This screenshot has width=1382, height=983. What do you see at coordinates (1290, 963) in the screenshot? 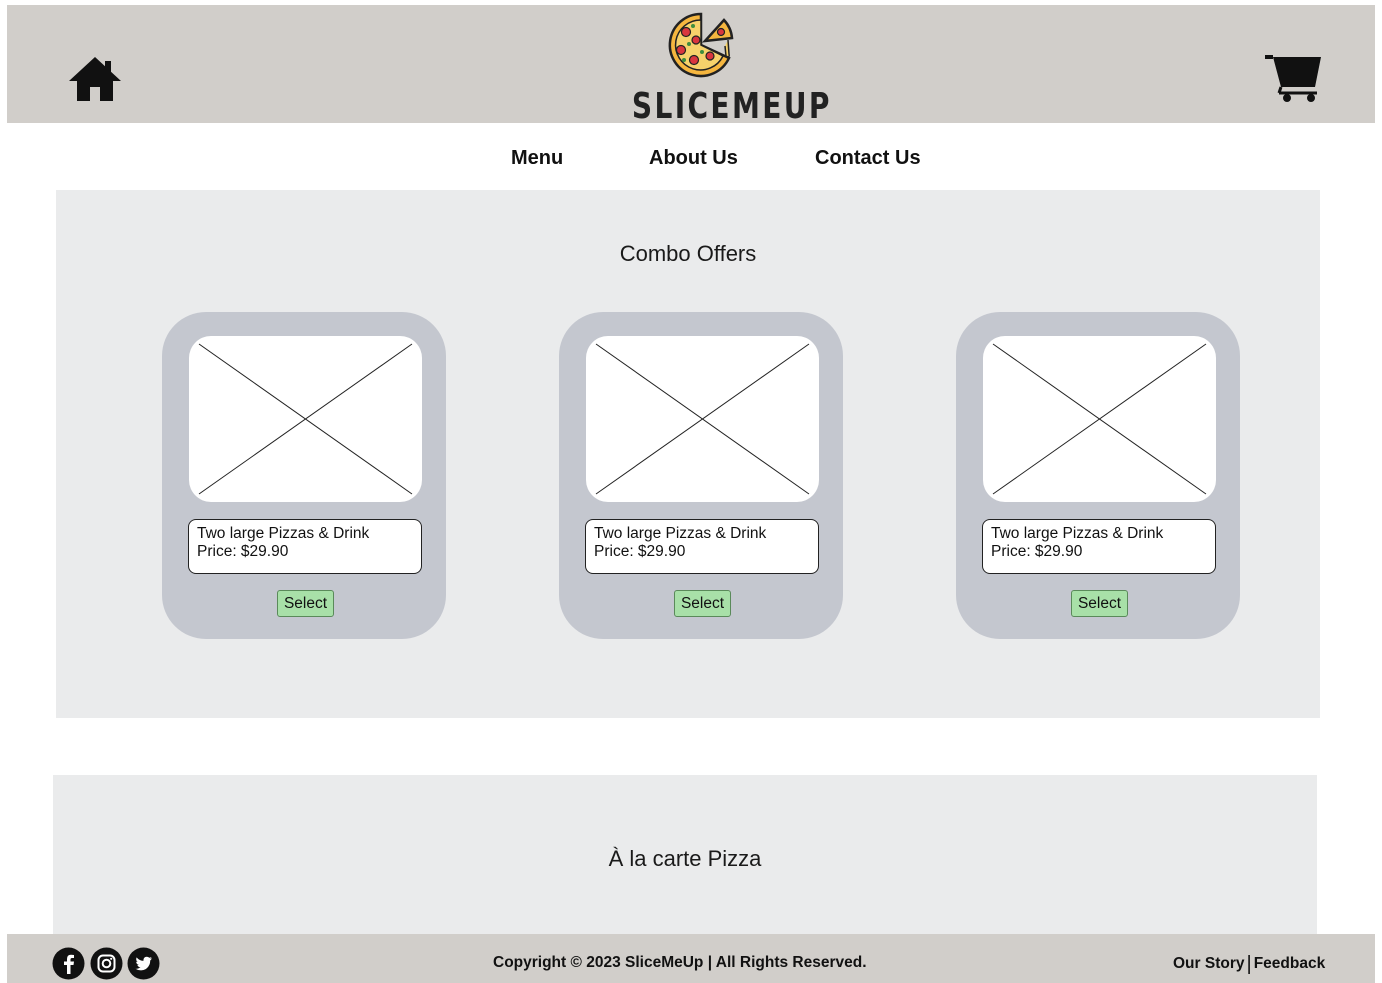
I see `footer-link-feedback: Feedback` at bounding box center [1290, 963].